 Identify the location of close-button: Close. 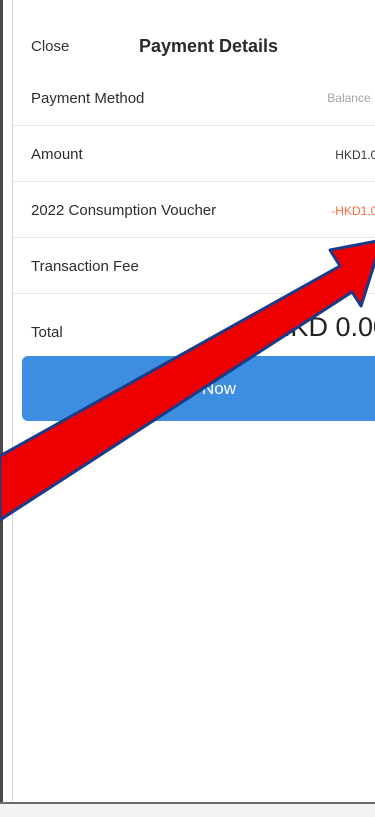
(50, 46).